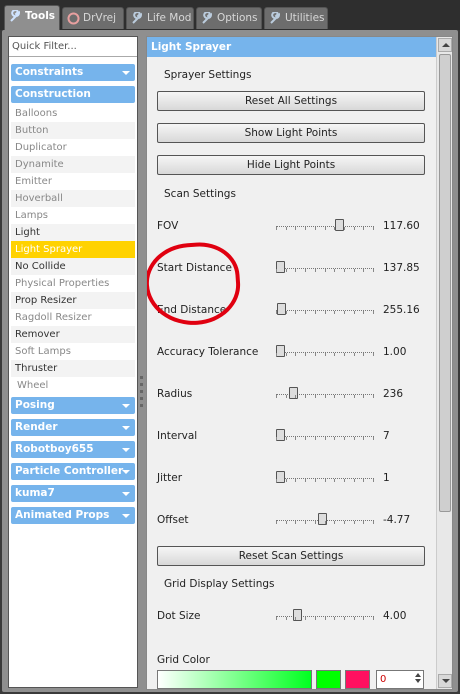 Image resolution: width=460 pixels, height=694 pixels. Describe the element at coordinates (395, 616) in the screenshot. I see `slider-value-dot-size: 4.00` at that location.